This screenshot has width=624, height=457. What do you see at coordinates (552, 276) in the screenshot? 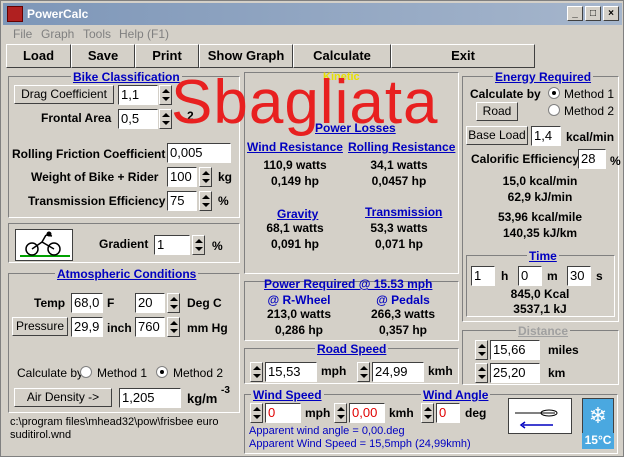
I see `time-minutes-unit: m` at bounding box center [552, 276].